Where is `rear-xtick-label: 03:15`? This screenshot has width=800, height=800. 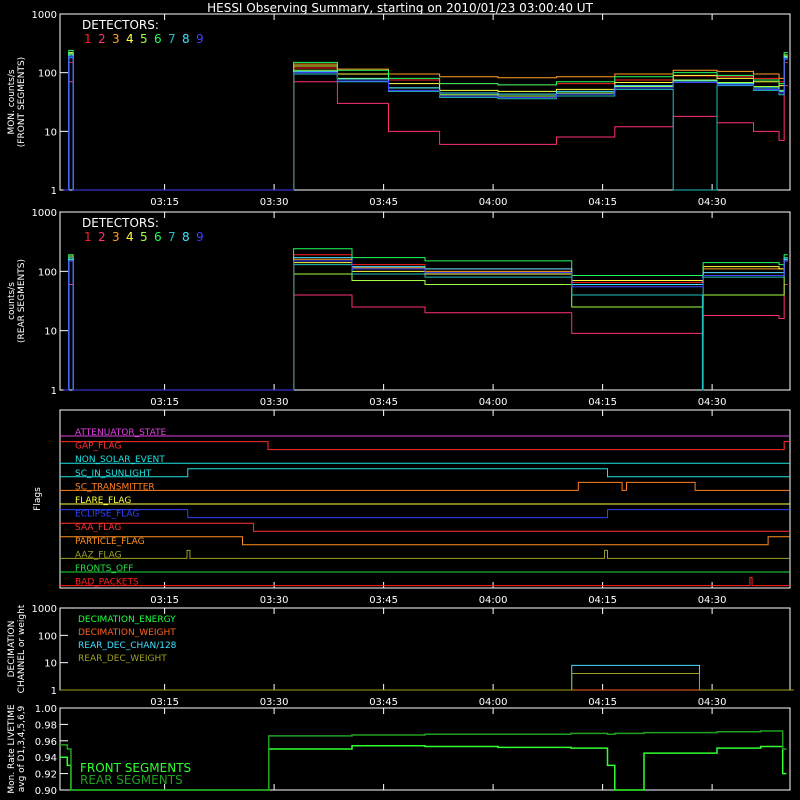
rear-xtick-label: 03:15 is located at coordinates (164, 402).